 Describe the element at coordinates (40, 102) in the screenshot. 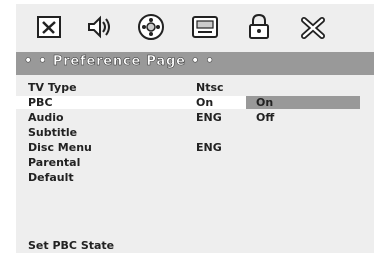

I see `menu-item-label: PBC` at that location.